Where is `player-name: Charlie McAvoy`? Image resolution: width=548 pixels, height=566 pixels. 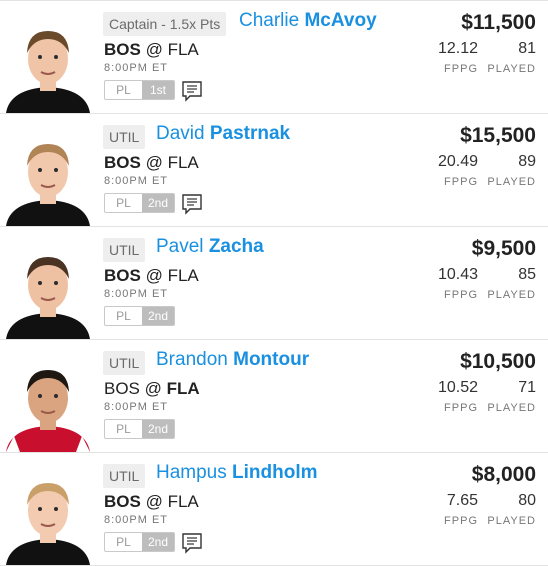 player-name: Charlie McAvoy is located at coordinates (308, 21).